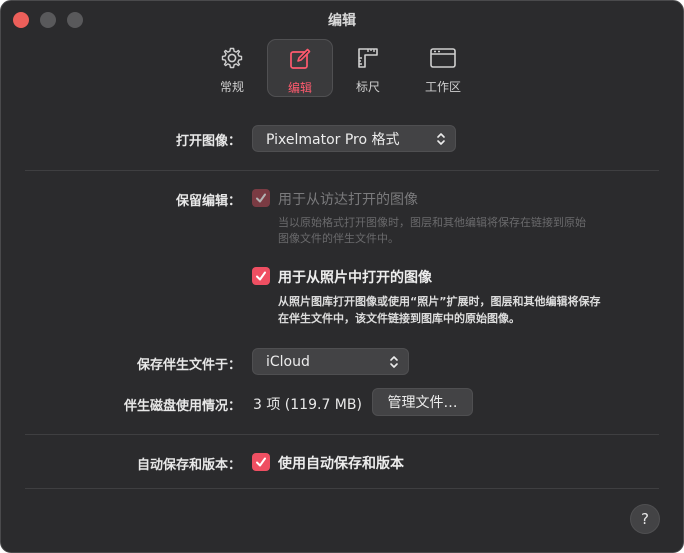 The height and width of the screenshot is (553, 684). What do you see at coordinates (338, 238) in the screenshot?
I see `finder-description-line2: 图像文件的伴生文件中。` at bounding box center [338, 238].